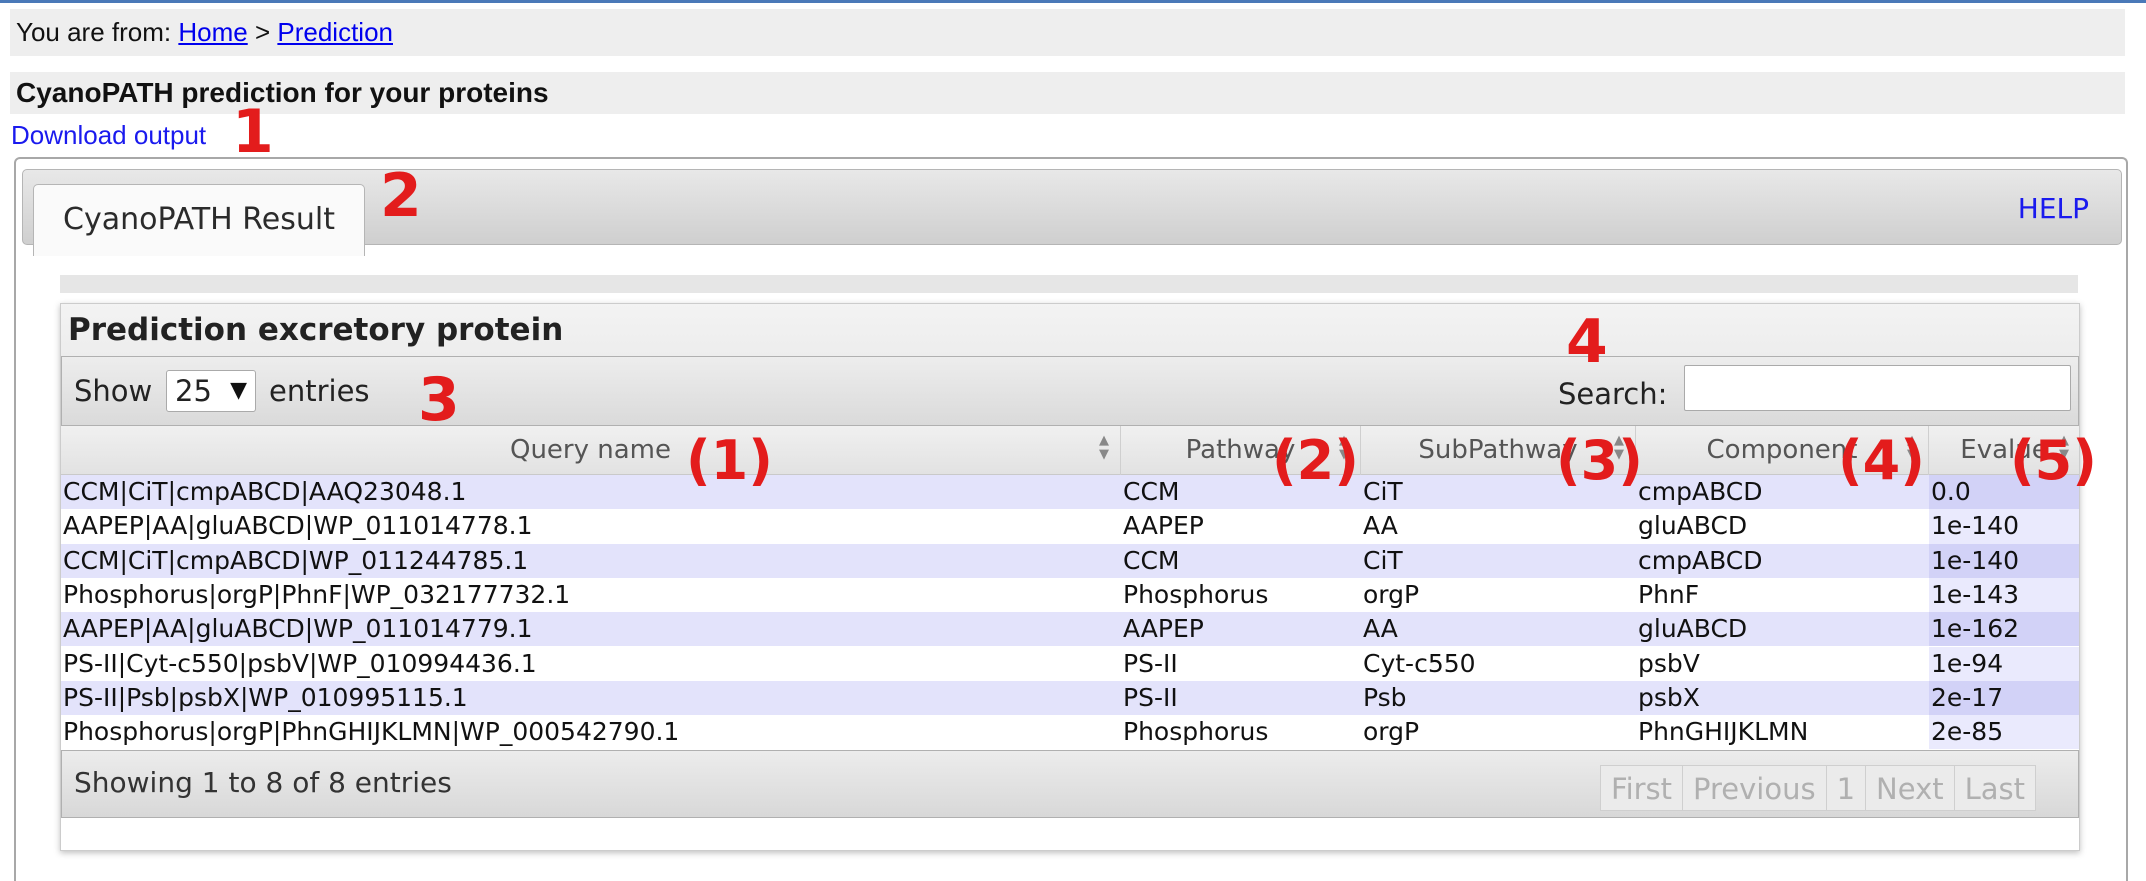 The image size is (2146, 881). I want to click on tab-strip: CyanoPATH Result HELP, so click(1072, 212).